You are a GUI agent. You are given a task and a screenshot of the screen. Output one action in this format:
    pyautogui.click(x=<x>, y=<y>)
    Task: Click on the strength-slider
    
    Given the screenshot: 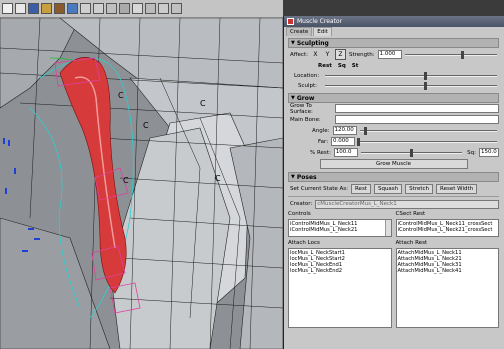 What is the action you would take?
    pyautogui.click(x=450, y=54)
    